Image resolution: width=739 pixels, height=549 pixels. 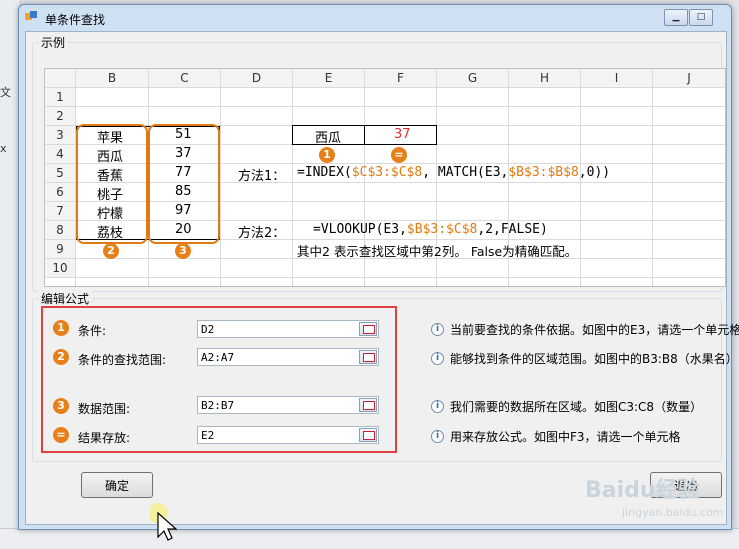 What do you see at coordinates (442, 229) in the screenshot?
I see `method2-part: $B$3:$C$8` at bounding box center [442, 229].